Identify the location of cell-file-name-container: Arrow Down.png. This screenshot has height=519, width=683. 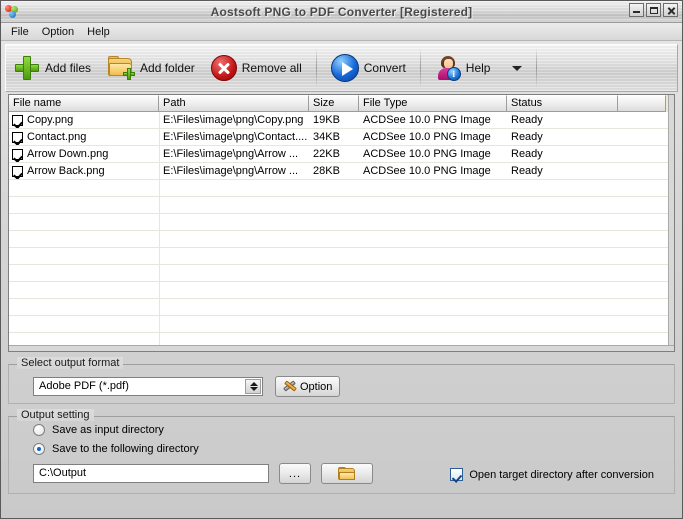
(84, 154).